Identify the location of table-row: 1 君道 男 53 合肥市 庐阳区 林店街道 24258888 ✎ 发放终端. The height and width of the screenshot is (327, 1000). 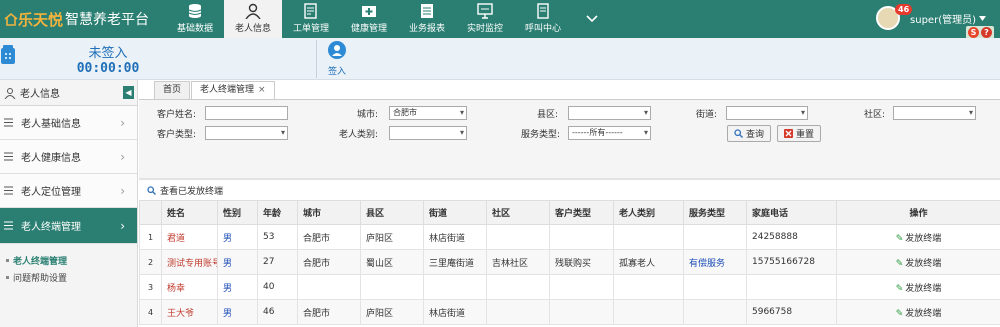
(569, 237).